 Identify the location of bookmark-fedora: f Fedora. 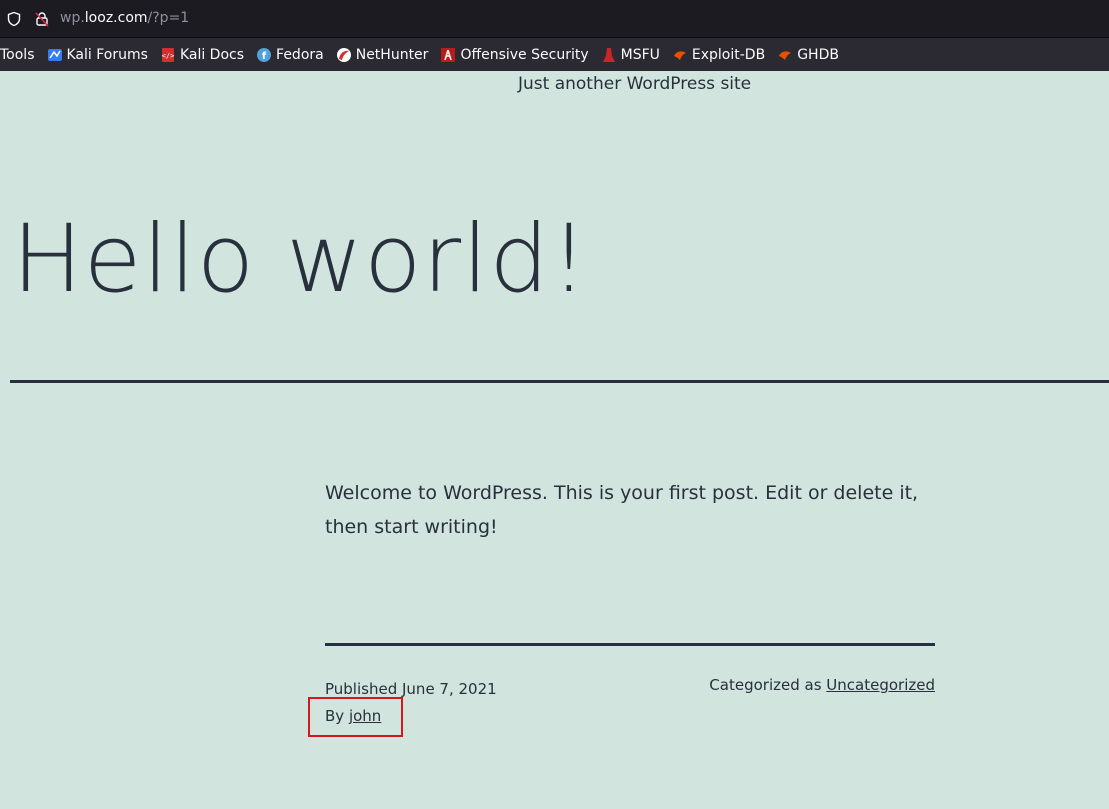
(290, 55).